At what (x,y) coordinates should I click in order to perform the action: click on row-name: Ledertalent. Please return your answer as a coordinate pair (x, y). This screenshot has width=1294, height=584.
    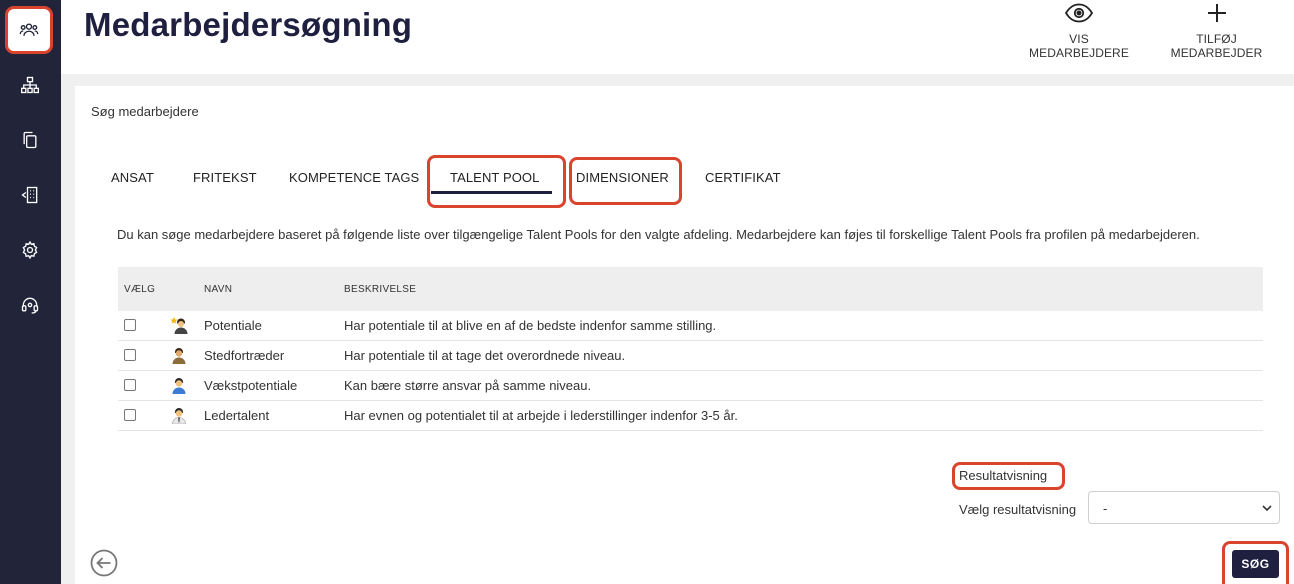
    Looking at the image, I should click on (237, 415).